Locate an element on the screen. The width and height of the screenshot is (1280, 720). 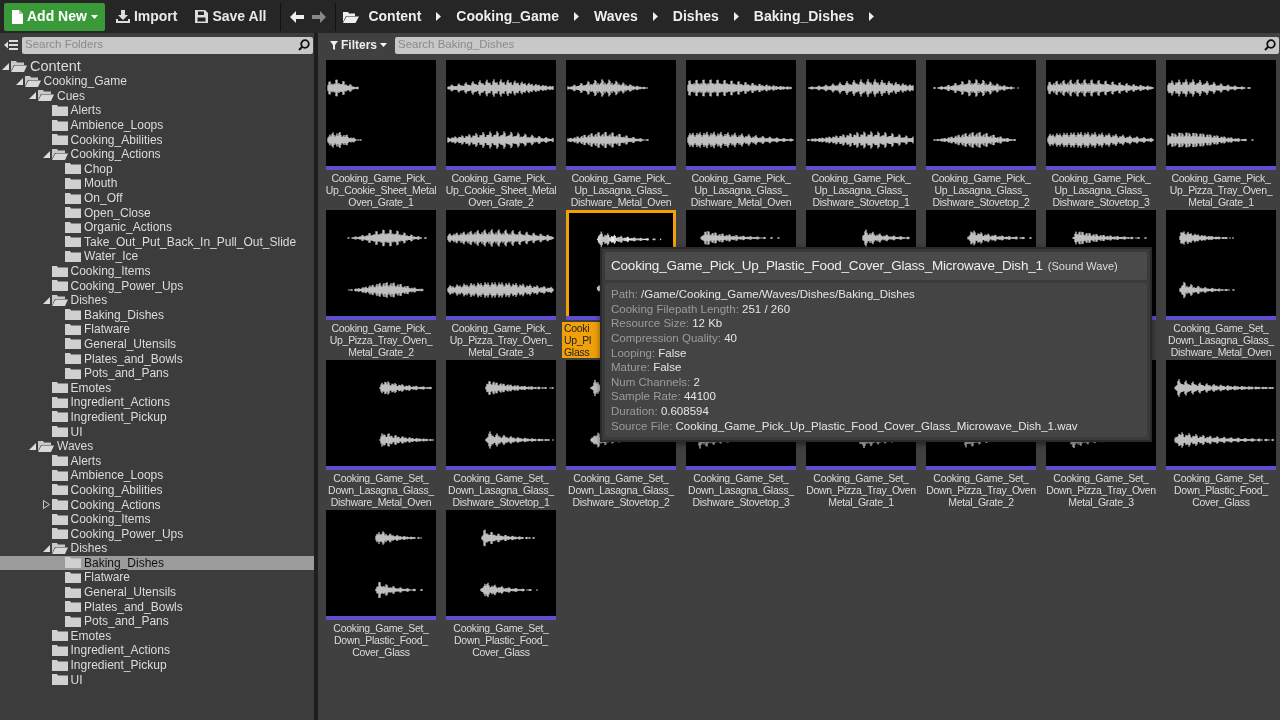
property-line: Source File: Cooking_Game_Pick_Up_Plastic_Food_Cover_Glass_Microwave_Dish_1.wav is located at coordinates (845, 426).